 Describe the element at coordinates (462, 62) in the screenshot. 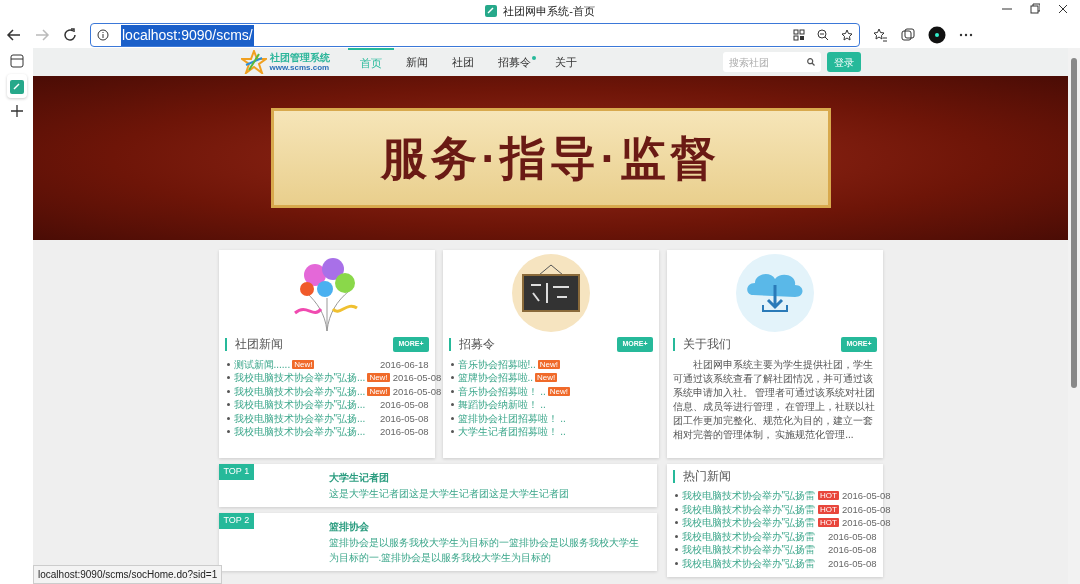

I see `nav-link: 社团` at that location.